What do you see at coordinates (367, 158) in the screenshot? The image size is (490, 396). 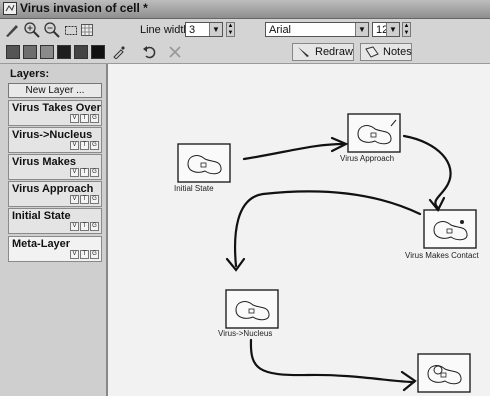 I see `node-label-virus-approach: Virus Approach` at bounding box center [367, 158].